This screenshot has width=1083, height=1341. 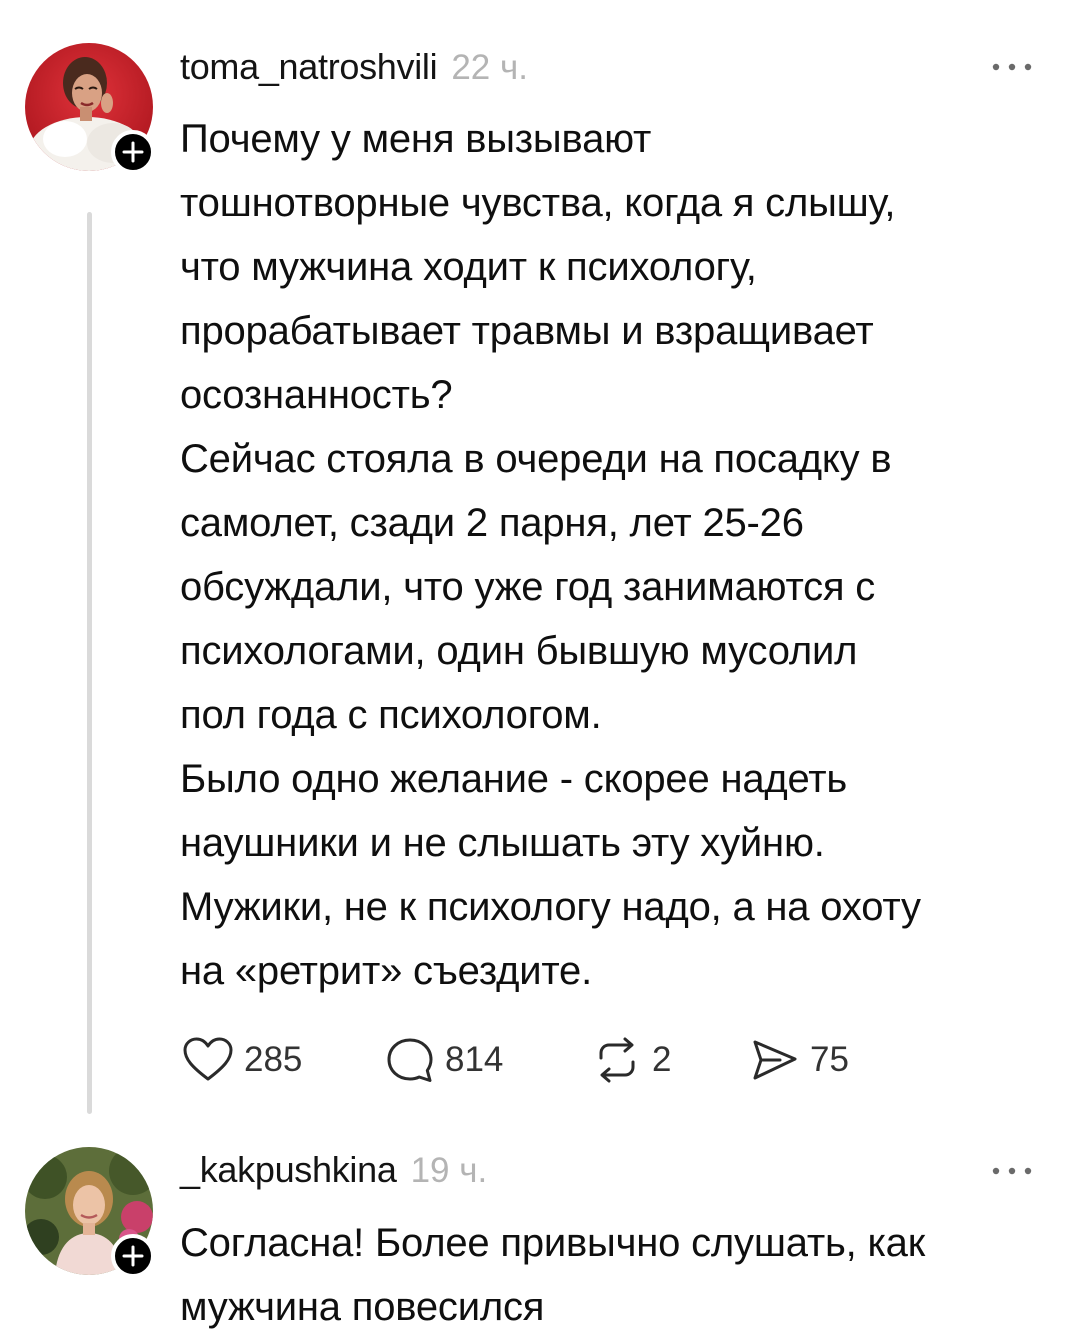 What do you see at coordinates (513, 779) in the screenshot?
I see `post-text-line: Было одно желание - скорее надеть` at bounding box center [513, 779].